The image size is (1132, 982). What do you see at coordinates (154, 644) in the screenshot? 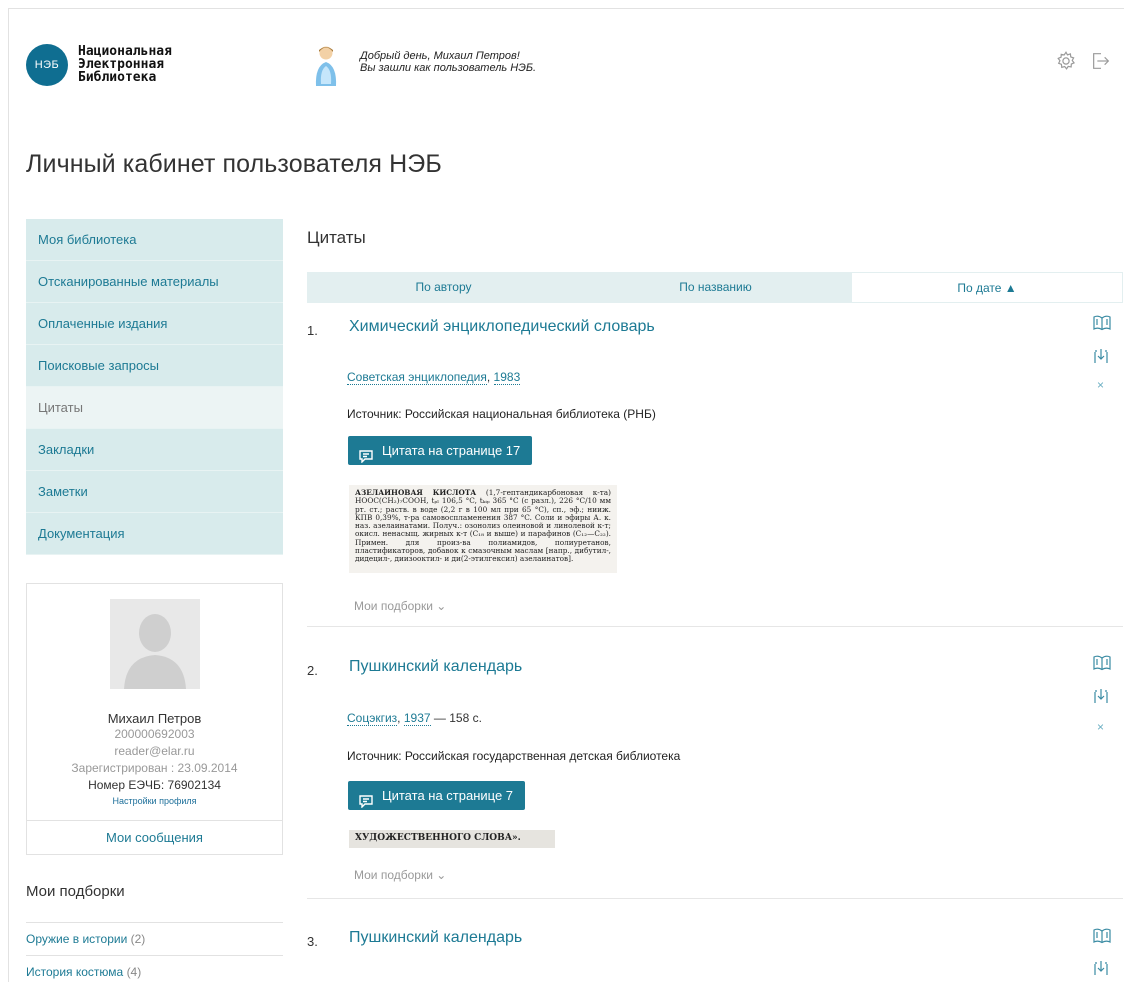
I see `avatar` at bounding box center [154, 644].